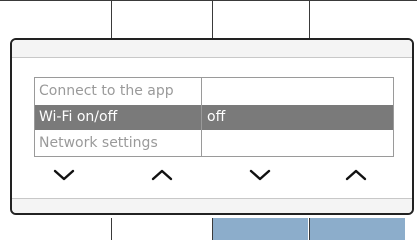 Image resolution: width=417 pixels, height=240 pixels. Describe the element at coordinates (78, 117) in the screenshot. I see `menu-item-label: Wi-Fi on/off` at that location.